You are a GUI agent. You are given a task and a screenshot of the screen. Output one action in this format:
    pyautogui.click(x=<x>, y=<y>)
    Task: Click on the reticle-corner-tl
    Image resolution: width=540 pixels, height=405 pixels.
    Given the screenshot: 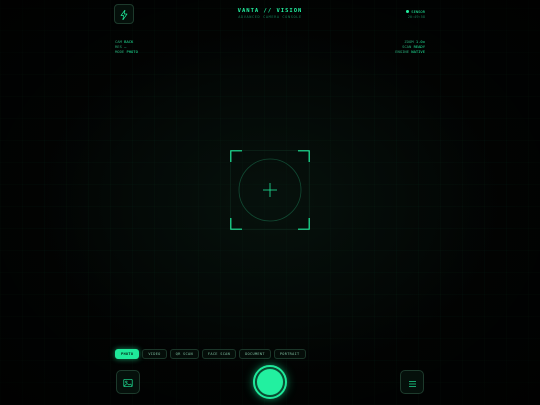 What is the action you would take?
    pyautogui.click(x=236, y=156)
    